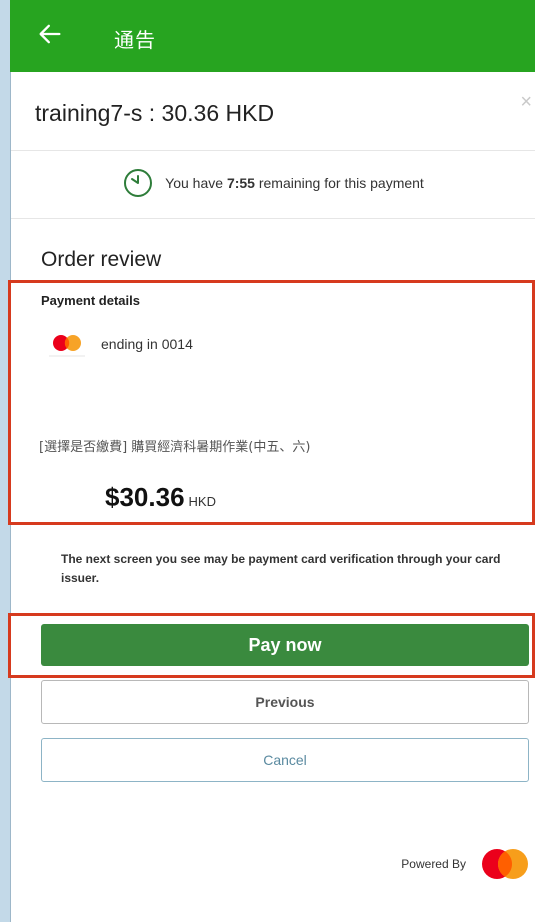  I want to click on app-bar: 通告, so click(272, 36).